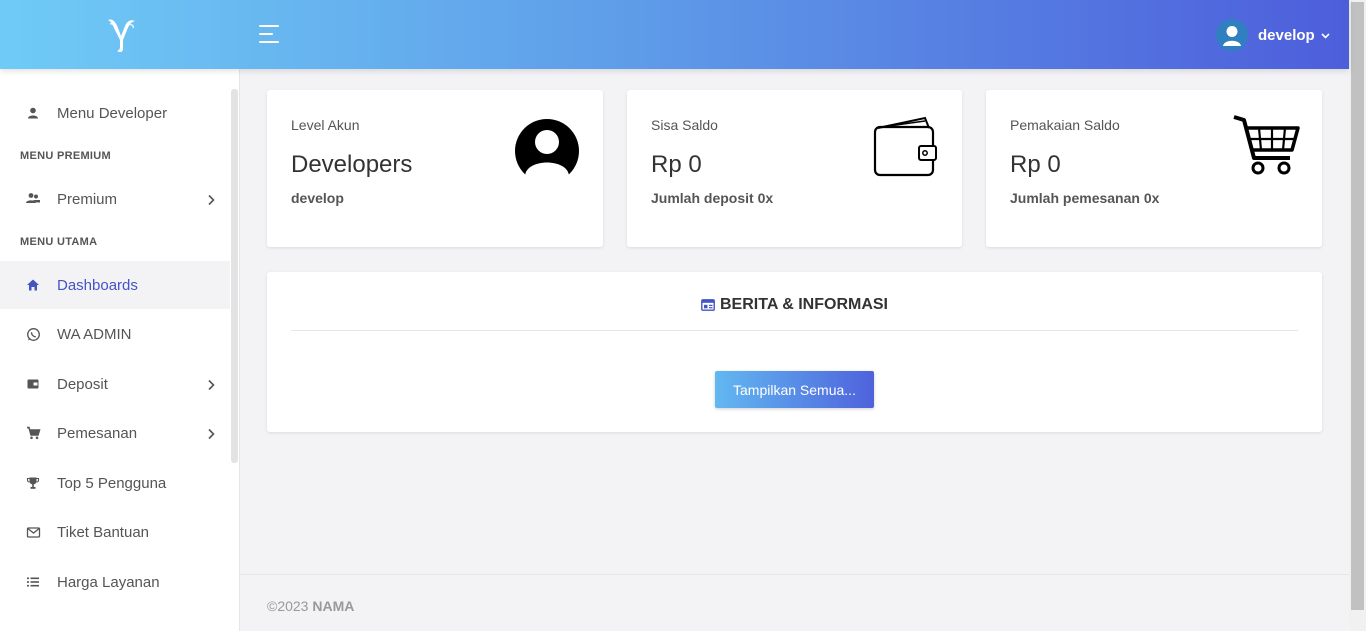  Describe the element at coordinates (1065, 125) in the screenshot. I see `card-label: Pemakaian Saldo` at that location.